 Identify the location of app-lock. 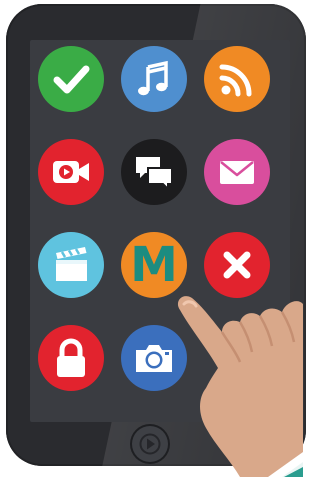
(71, 358).